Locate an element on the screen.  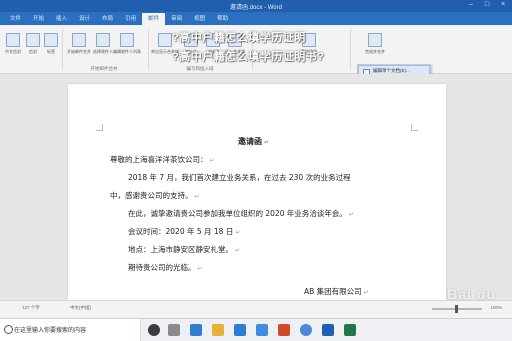
zoom-level: 100% is located at coordinates (496, 307).